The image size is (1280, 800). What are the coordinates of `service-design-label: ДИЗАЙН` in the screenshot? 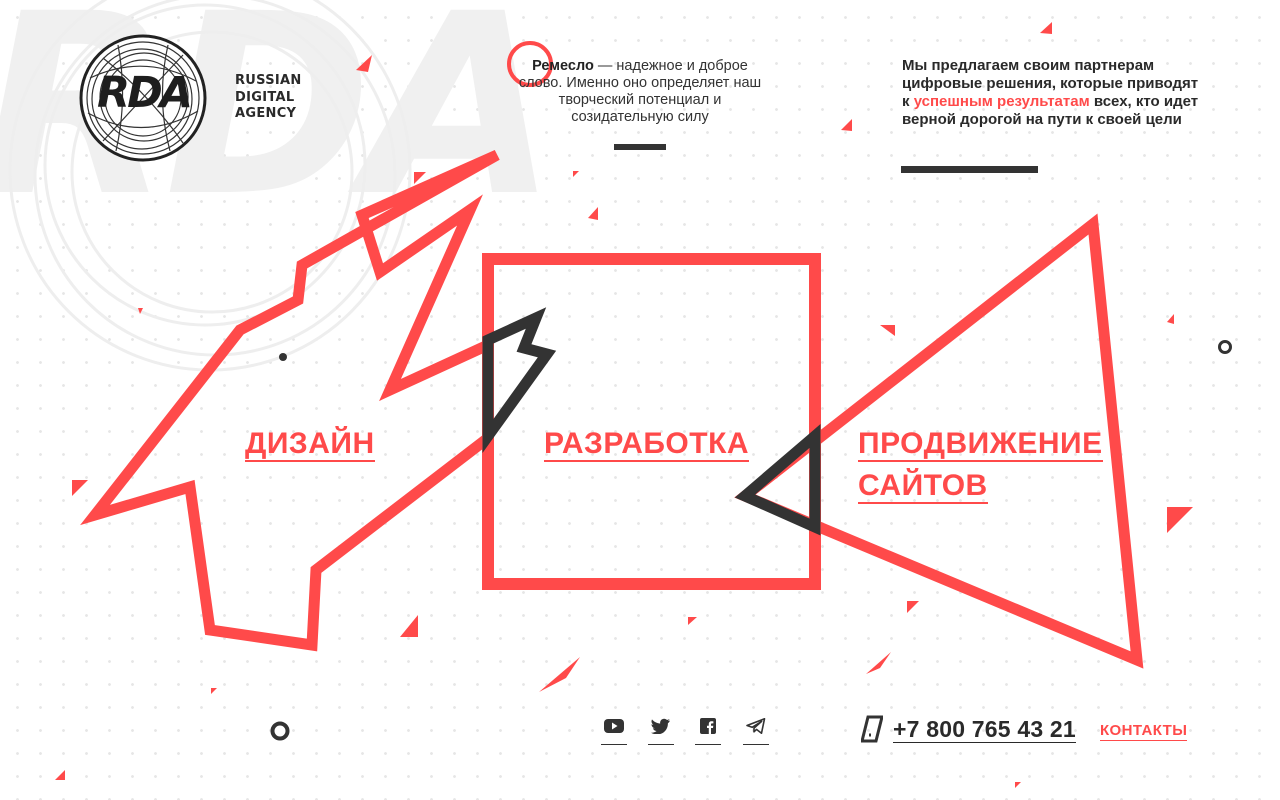 It's located at (310, 444).